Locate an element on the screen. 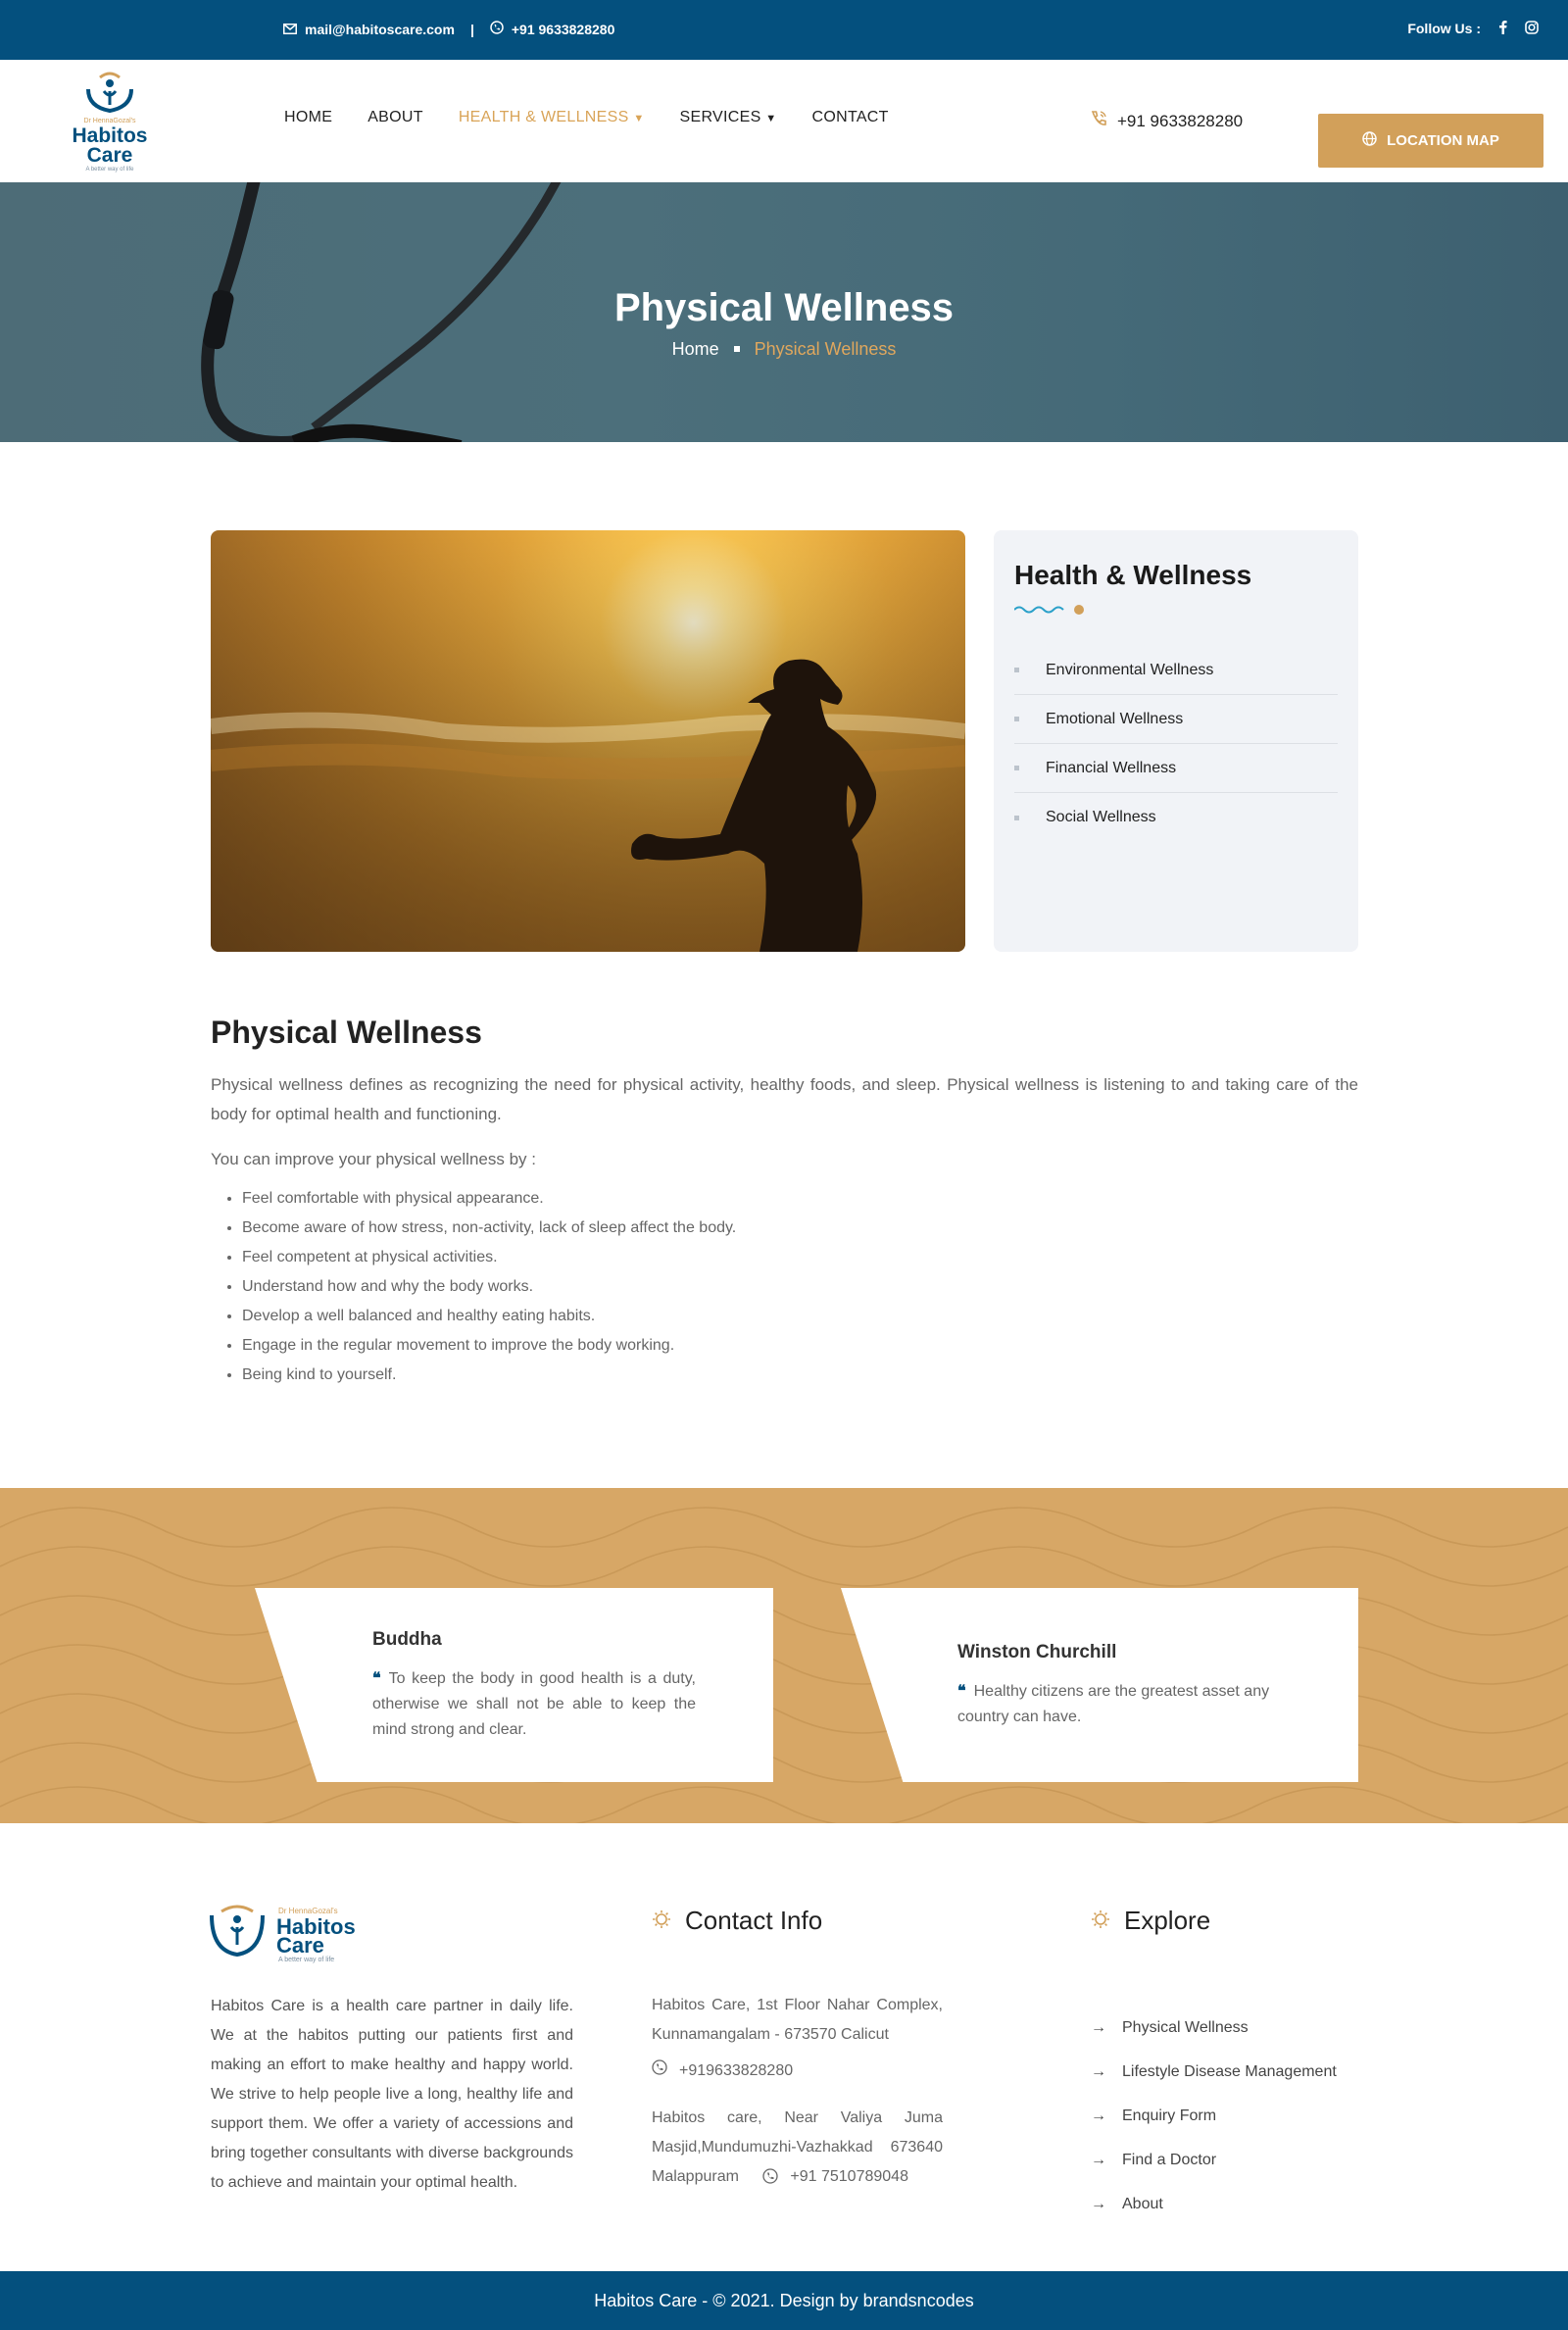 This screenshot has height=2330, width=1568. footer-contact-title-label: Contact Info is located at coordinates (754, 1920).